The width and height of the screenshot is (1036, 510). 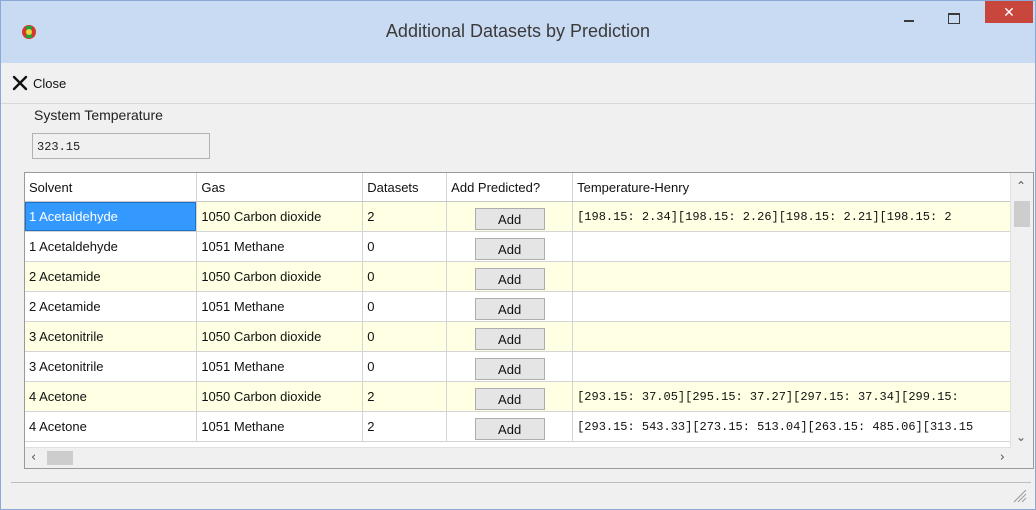 What do you see at coordinates (521, 494) in the screenshot?
I see `status-bar` at bounding box center [521, 494].